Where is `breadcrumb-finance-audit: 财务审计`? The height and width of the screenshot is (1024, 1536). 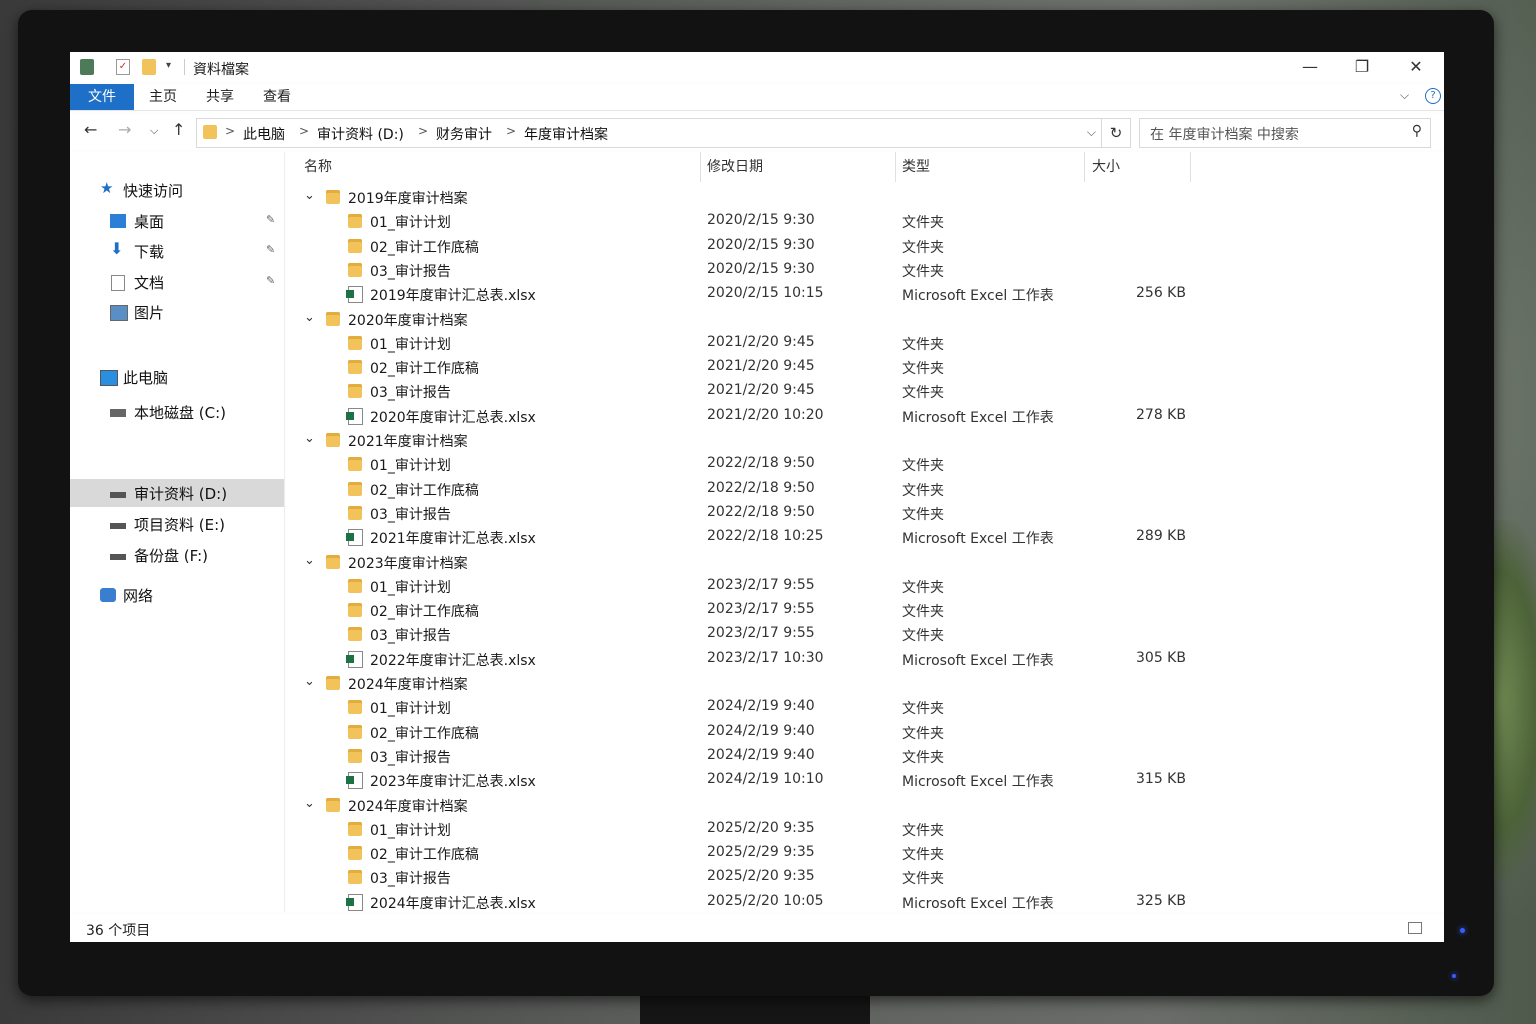
breadcrumb-finance-audit: 财务审计 is located at coordinates (464, 134).